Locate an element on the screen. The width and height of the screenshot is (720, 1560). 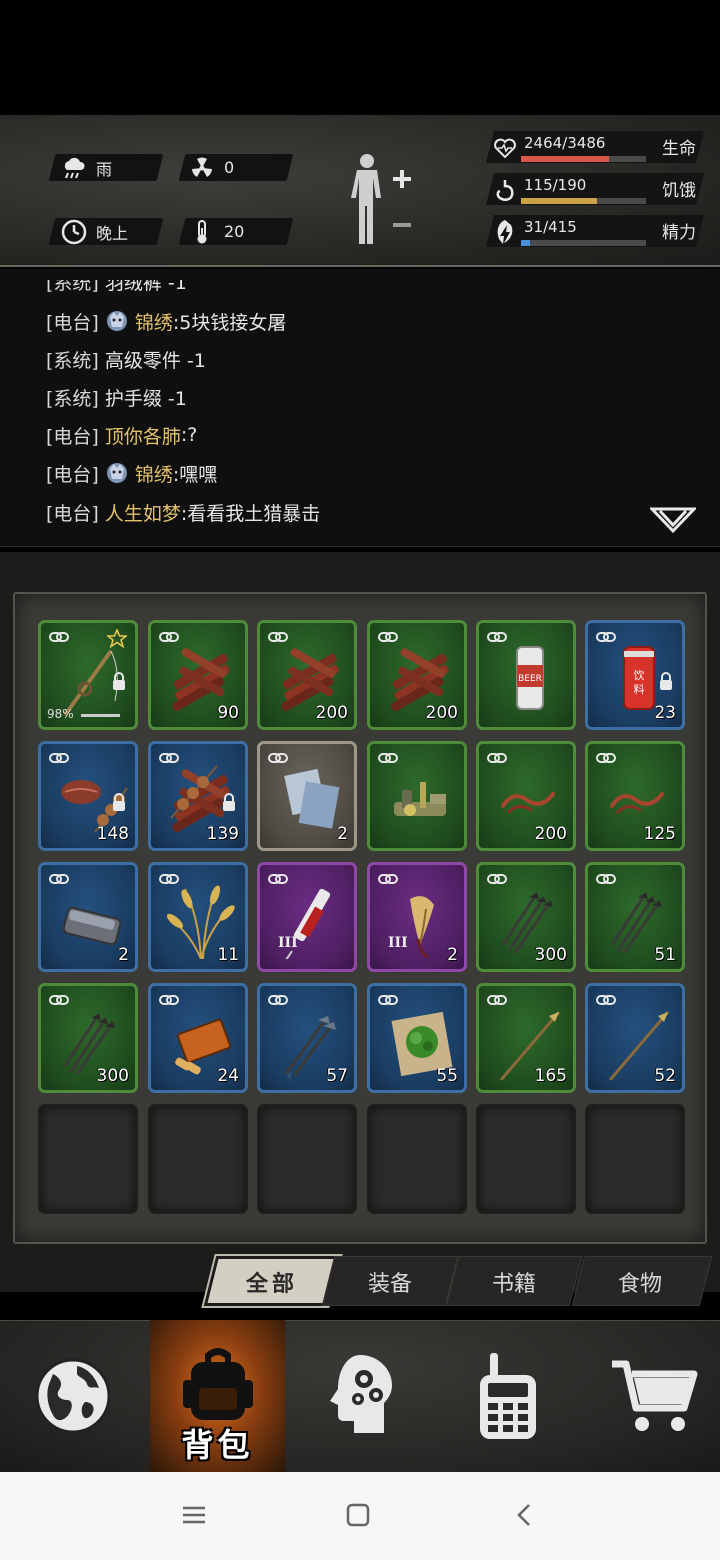
inventory-slot-scrap-pile is located at coordinates (417, 796).